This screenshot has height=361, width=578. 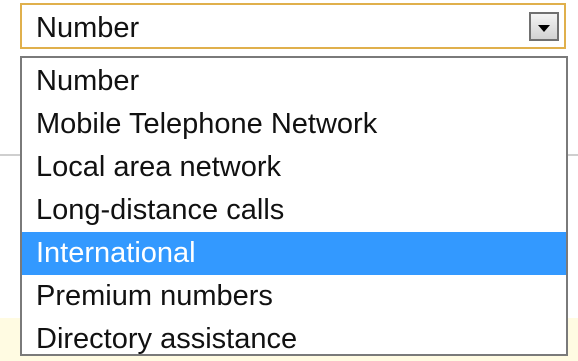 I want to click on dropdown-option-mobile-telephone-network: Mobile Telephone Network, so click(x=294, y=124).